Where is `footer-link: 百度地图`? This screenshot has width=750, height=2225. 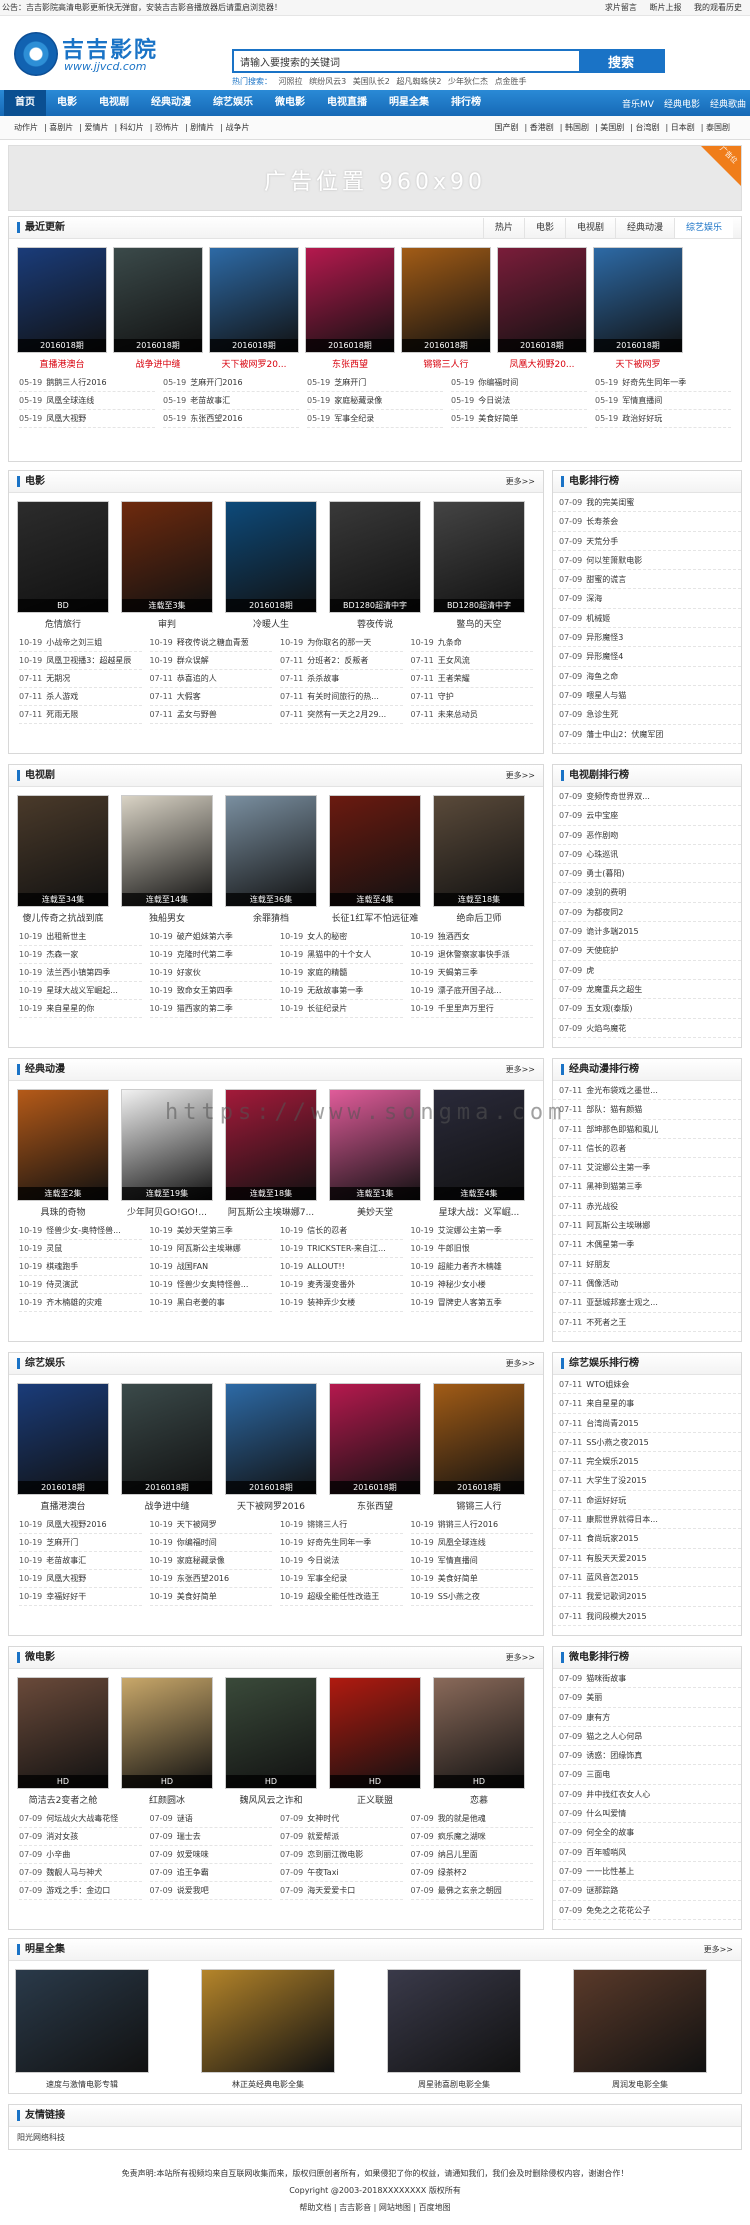
footer-link: 百度地图 is located at coordinates (435, 2207).